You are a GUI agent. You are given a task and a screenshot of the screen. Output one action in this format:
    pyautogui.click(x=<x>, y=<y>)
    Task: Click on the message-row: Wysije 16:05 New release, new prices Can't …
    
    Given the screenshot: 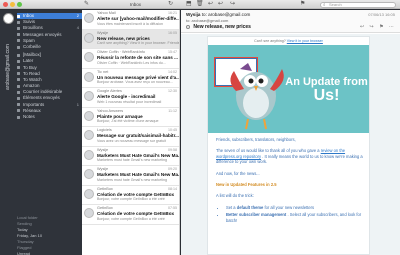 What is the action you would take?
    pyautogui.click(x=130, y=39)
    